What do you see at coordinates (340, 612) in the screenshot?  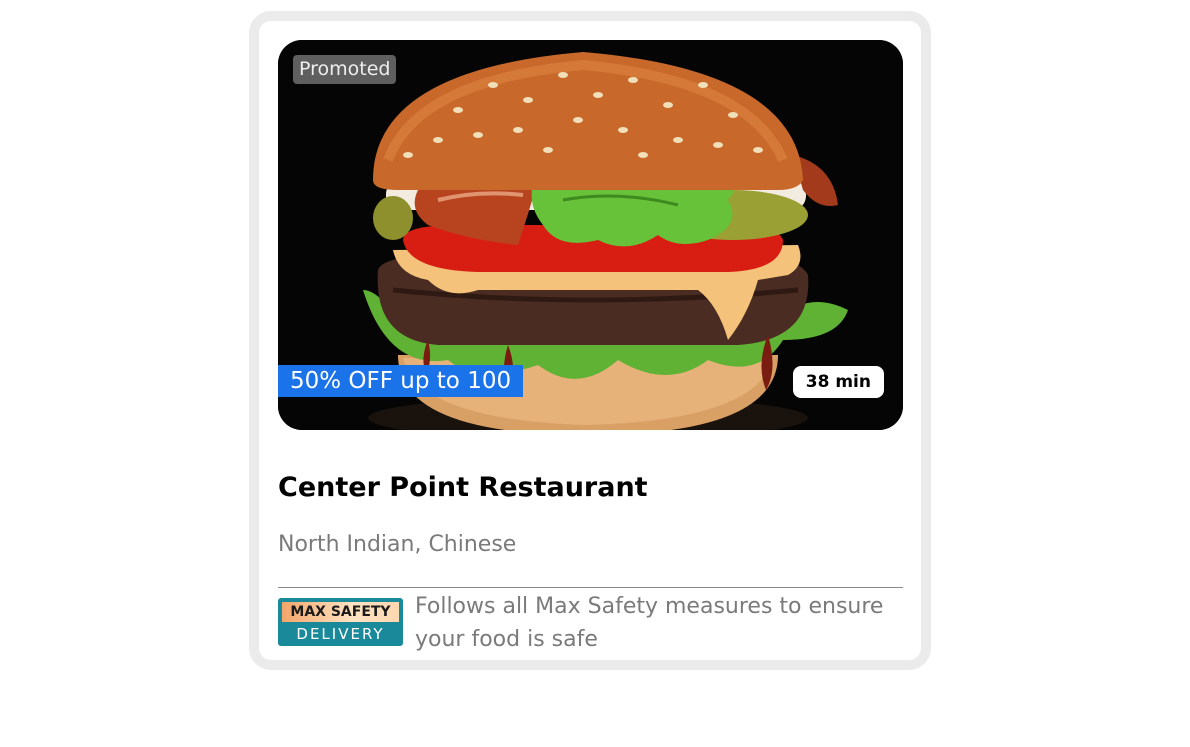 I see `safety-logo-top-text: MAX SAFETY` at bounding box center [340, 612].